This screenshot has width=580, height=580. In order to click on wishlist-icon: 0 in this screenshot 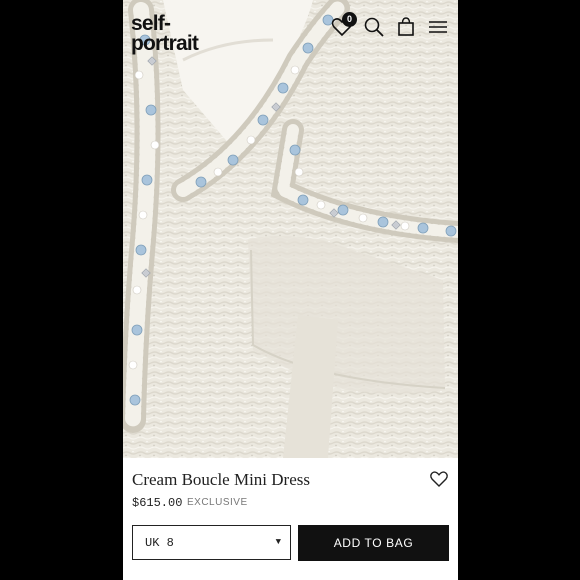, I will do `click(343, 26)`.